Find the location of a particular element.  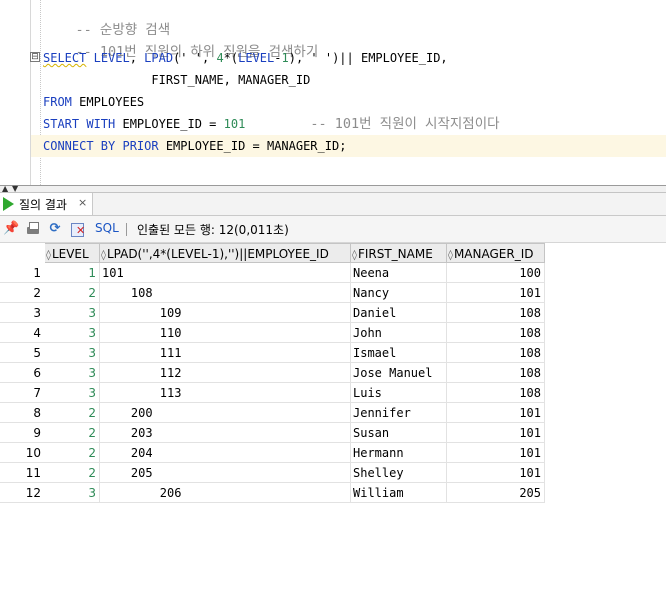

collapse-up-icon: ▲ is located at coordinates (5, 189).